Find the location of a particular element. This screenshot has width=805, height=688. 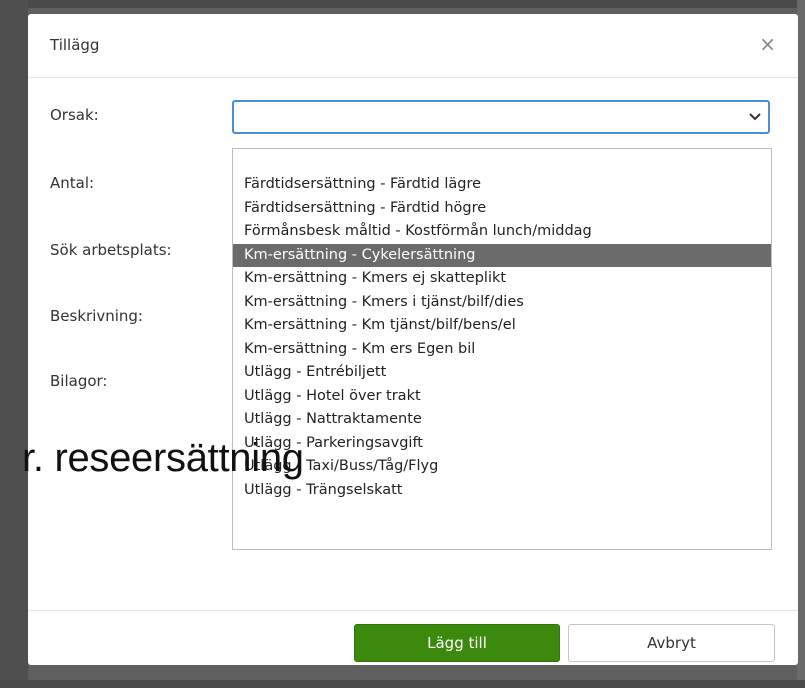

antal-label: Antal: is located at coordinates (72, 183).